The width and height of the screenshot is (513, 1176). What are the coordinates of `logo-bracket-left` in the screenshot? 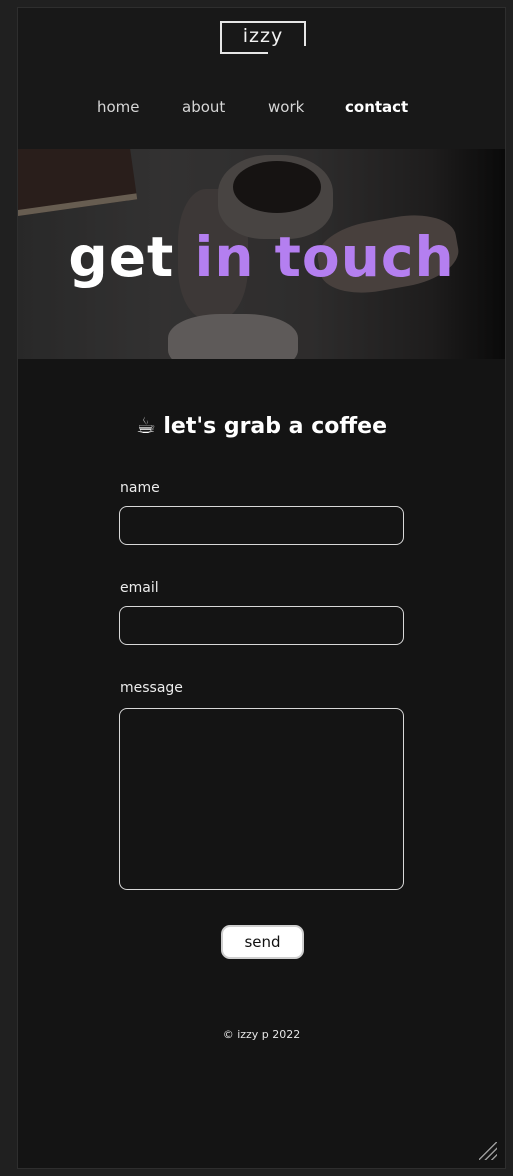 It's located at (221, 37).